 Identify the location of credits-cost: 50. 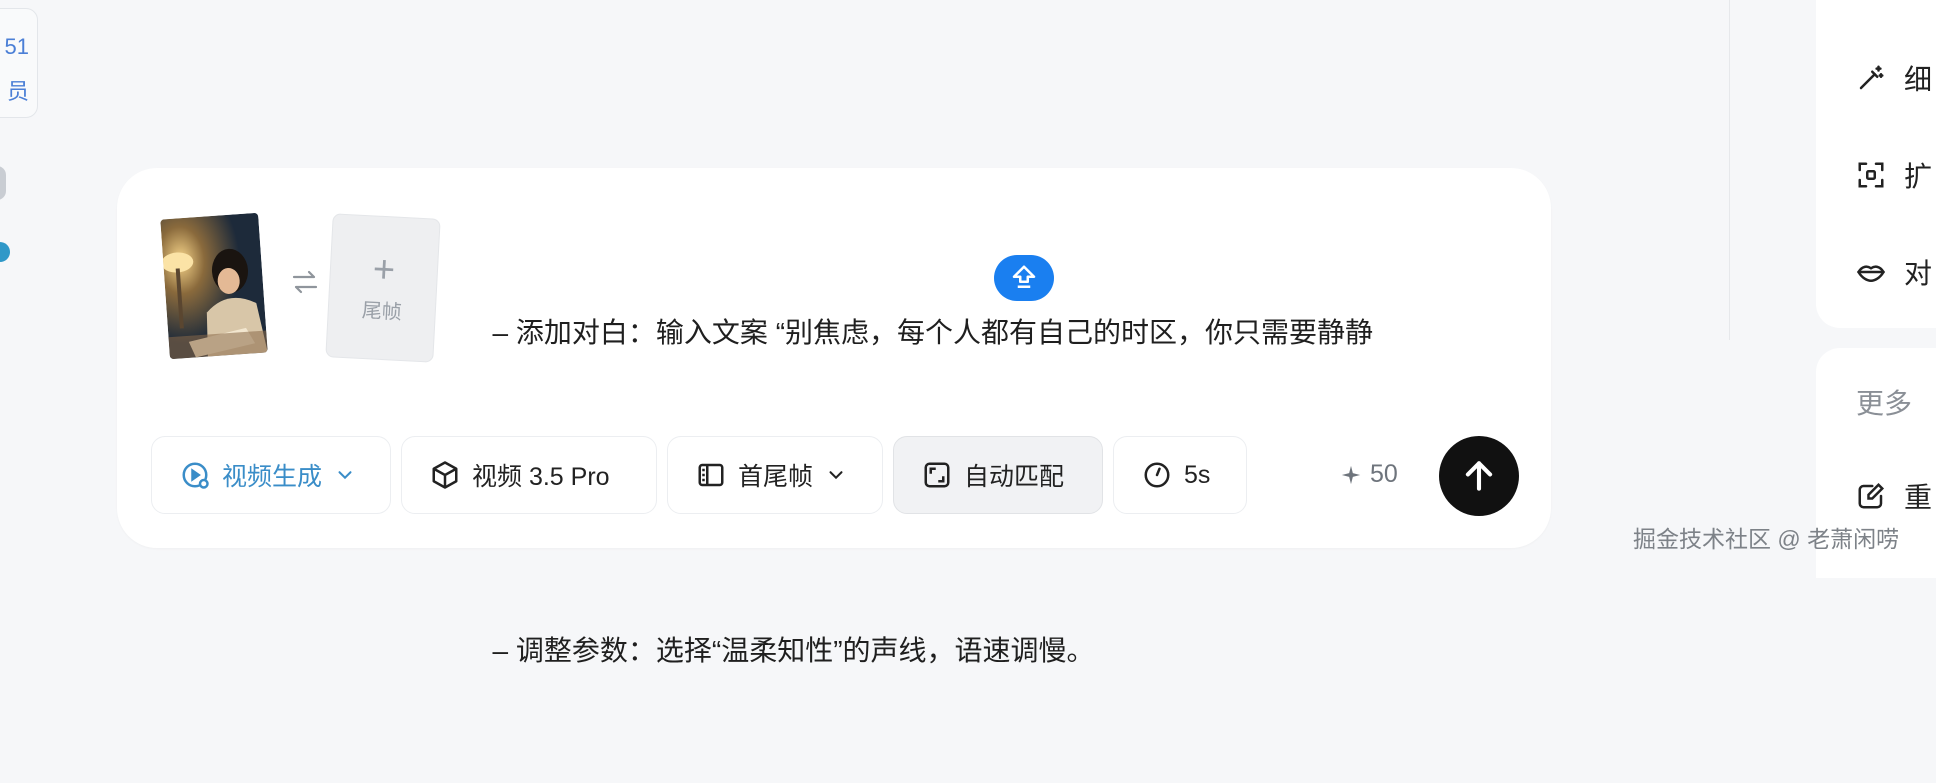
(1369, 474).